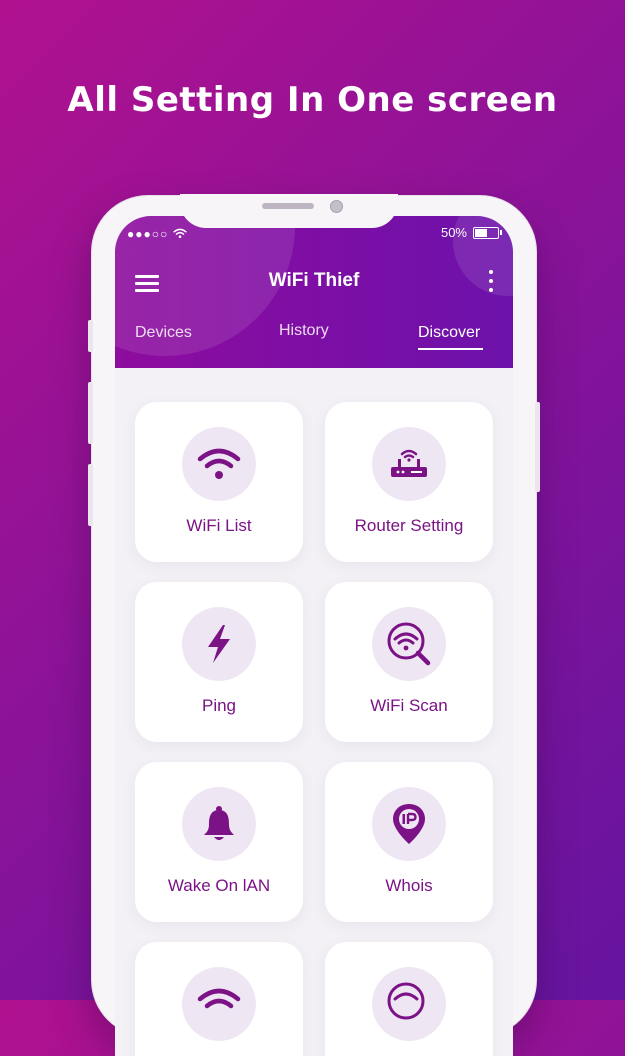  What do you see at coordinates (90, 336) in the screenshot?
I see `phone-mute-switch` at bounding box center [90, 336].